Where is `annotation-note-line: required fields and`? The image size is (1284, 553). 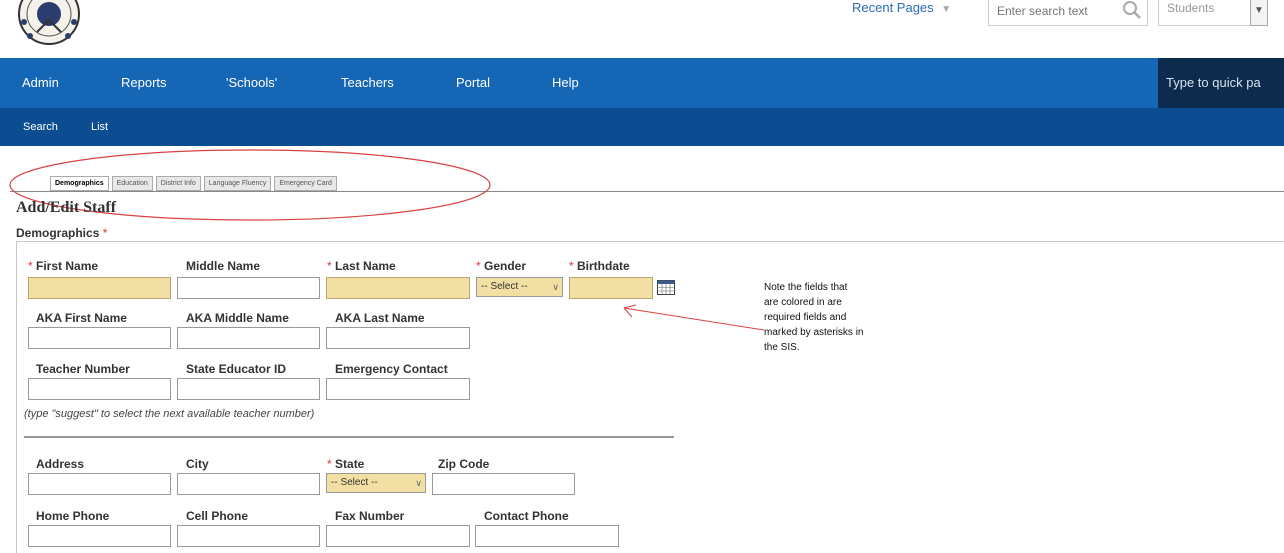
annotation-note-line: required fields and is located at coordinates (805, 317).